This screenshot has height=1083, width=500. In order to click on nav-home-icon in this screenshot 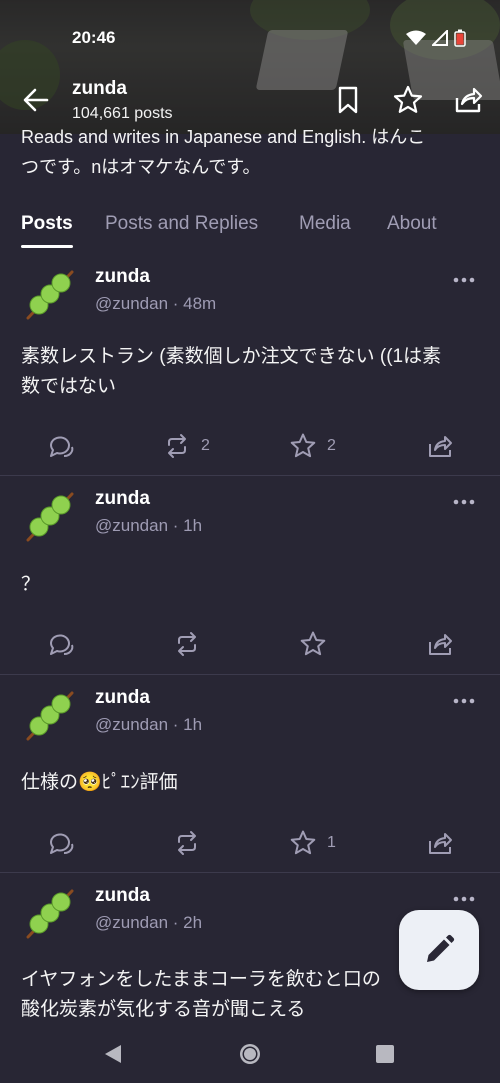, I will do `click(250, 1054)`.